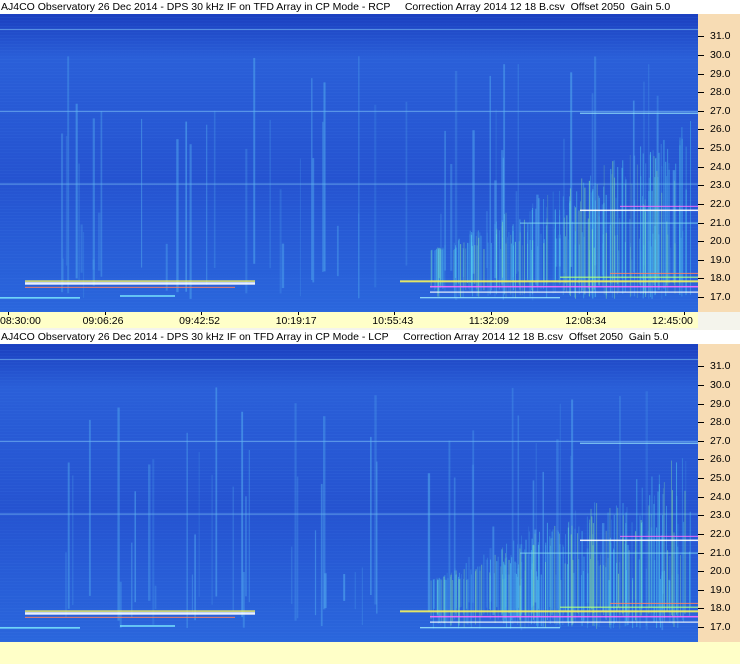  Describe the element at coordinates (720, 589) in the screenshot. I see `frequency-tick-label: 19.0` at that location.